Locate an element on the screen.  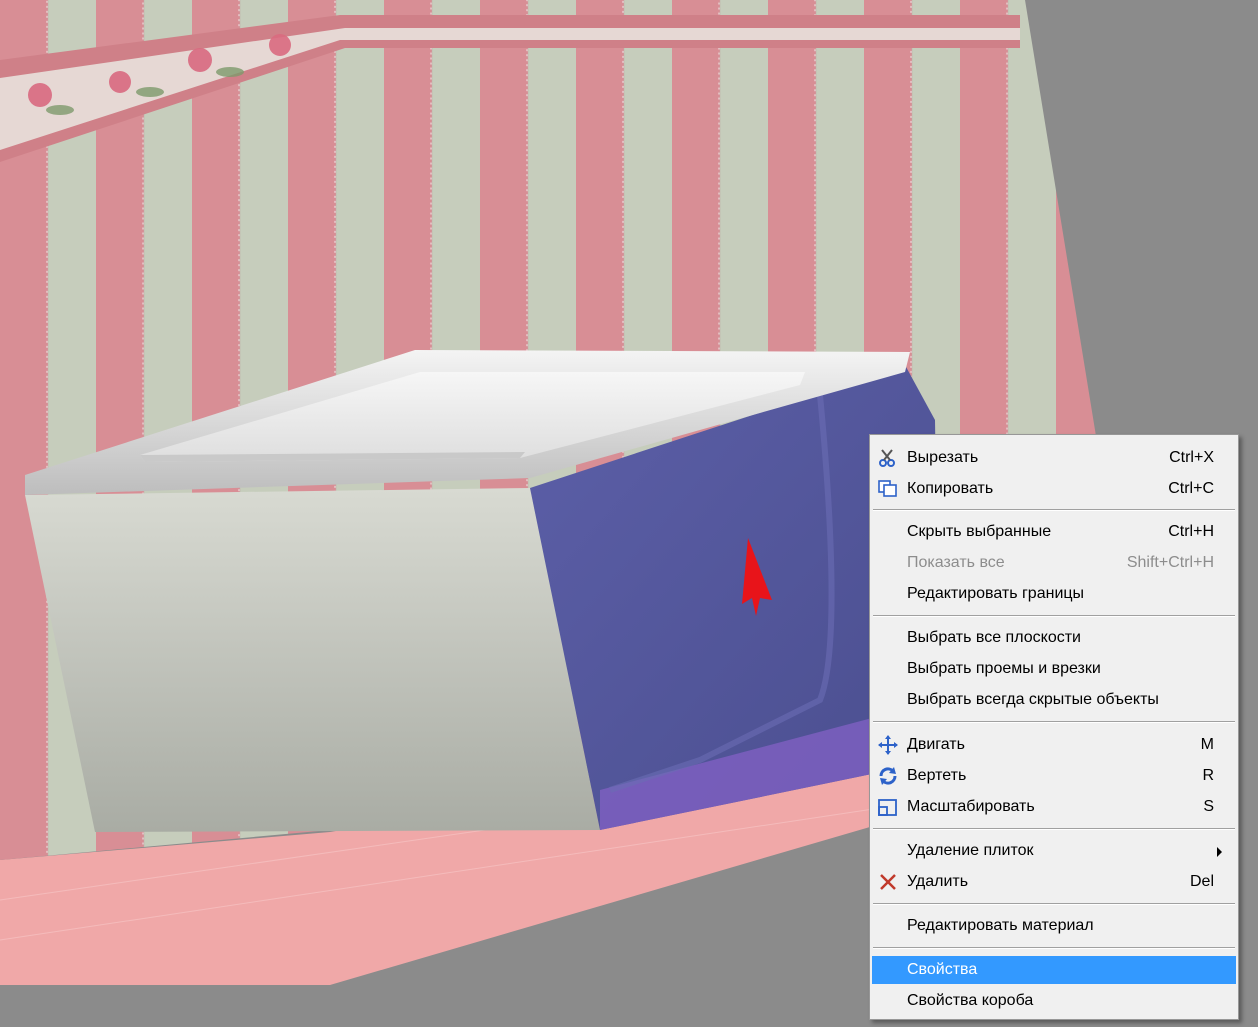
menu-item-rotate: Вертеть R is located at coordinates (1054, 776).